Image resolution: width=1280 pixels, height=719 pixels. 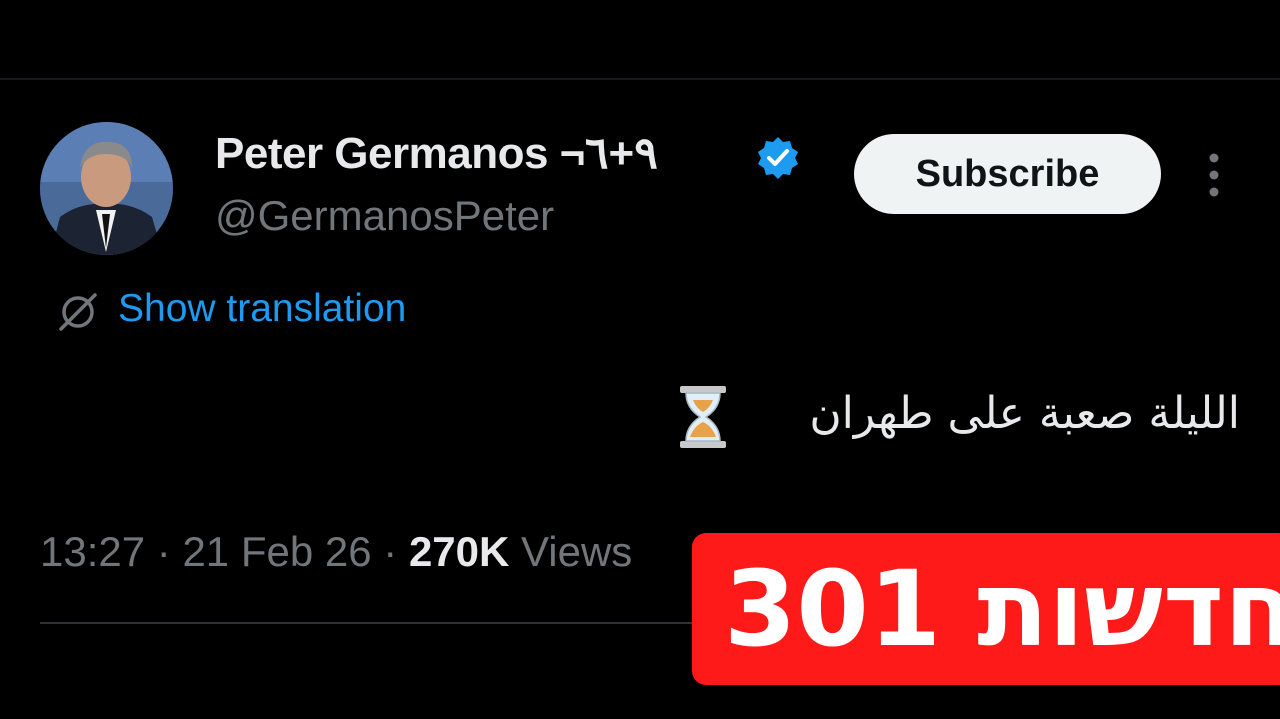 I want to click on more-options-icon, so click(x=1214, y=175).